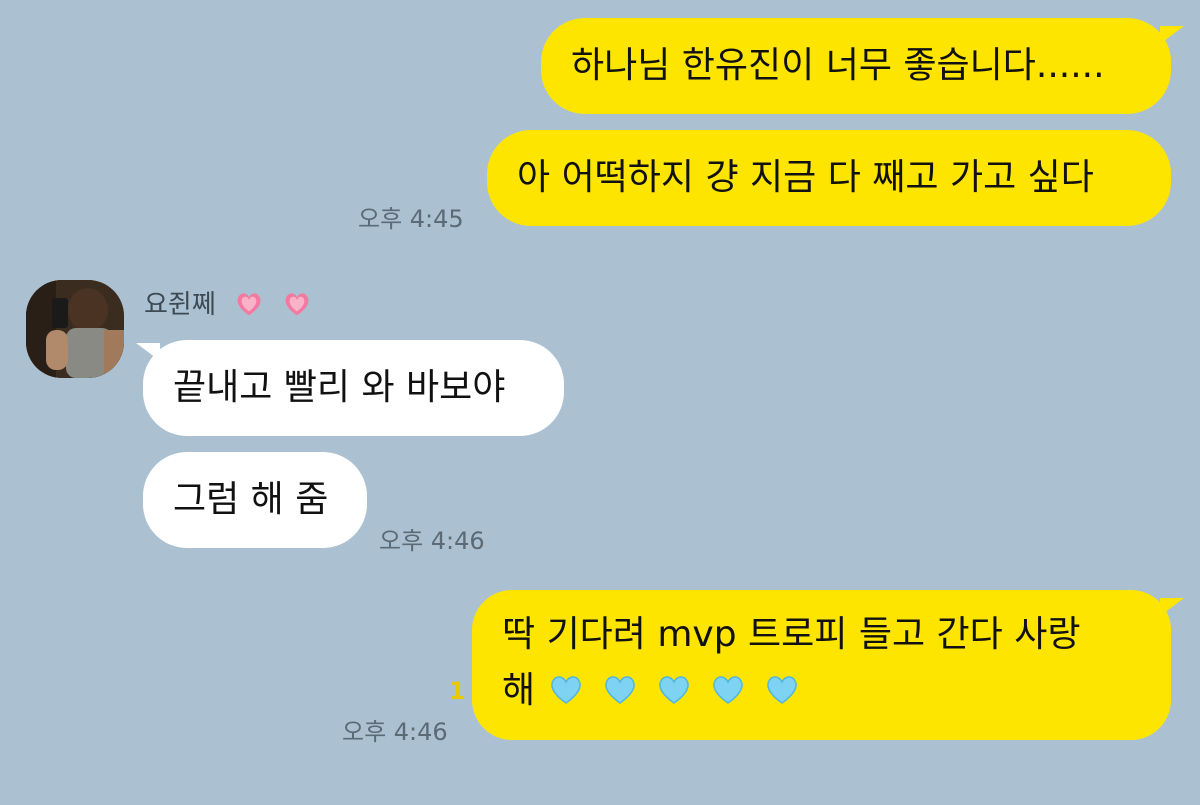 Image resolution: width=1200 pixels, height=805 pixels. What do you see at coordinates (836, 691) in the screenshot?
I see `message-text-line: 해` at bounding box center [836, 691].